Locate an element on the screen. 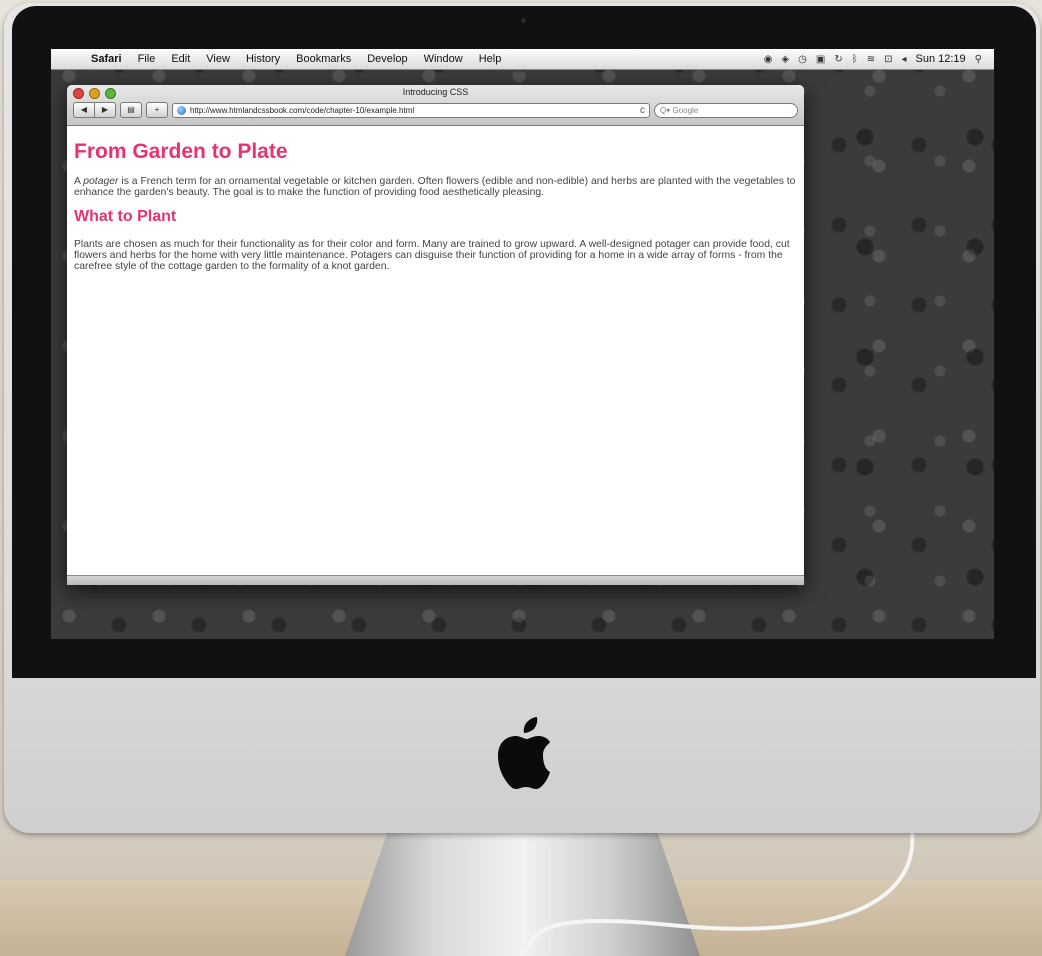 The height and width of the screenshot is (956, 1042). back-button: ◀ is located at coordinates (84, 110).